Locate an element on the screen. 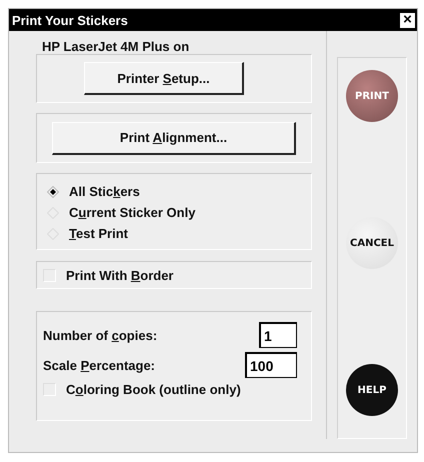 Image resolution: width=424 pixels, height=462 pixels. scale-field: 100 is located at coordinates (271, 365).